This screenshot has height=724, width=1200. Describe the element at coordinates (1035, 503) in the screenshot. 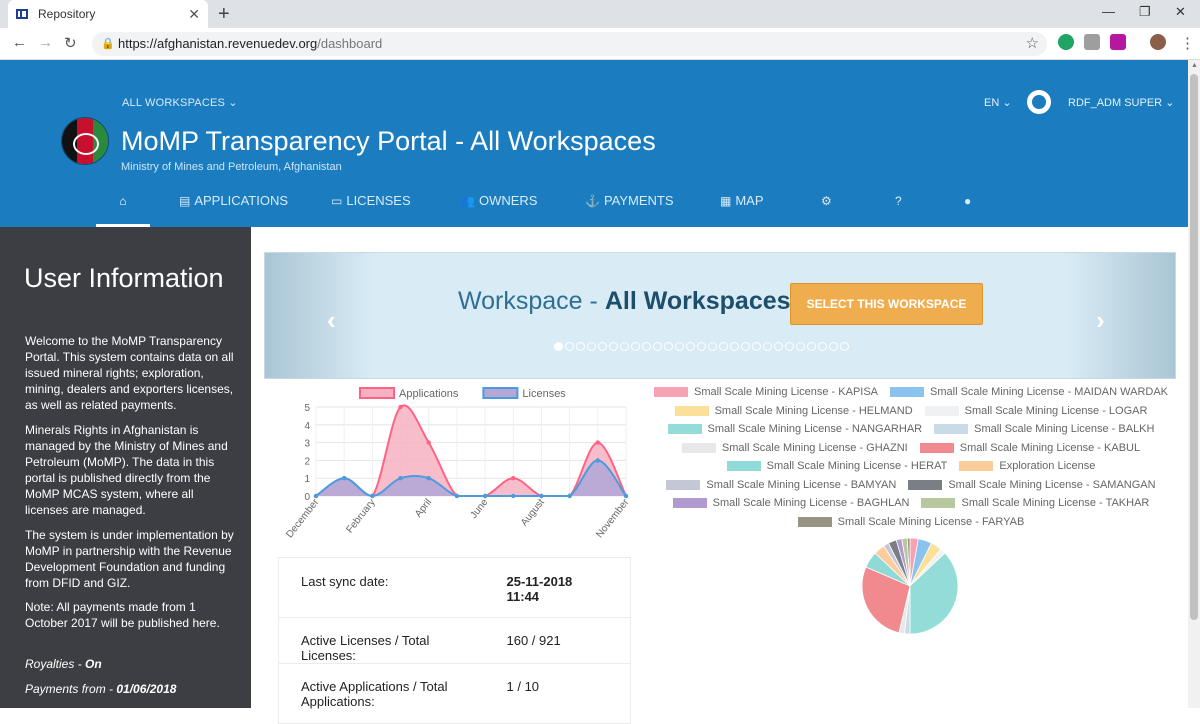

I see `legend-item: Small Scale Mining License - TAKHAR` at that location.